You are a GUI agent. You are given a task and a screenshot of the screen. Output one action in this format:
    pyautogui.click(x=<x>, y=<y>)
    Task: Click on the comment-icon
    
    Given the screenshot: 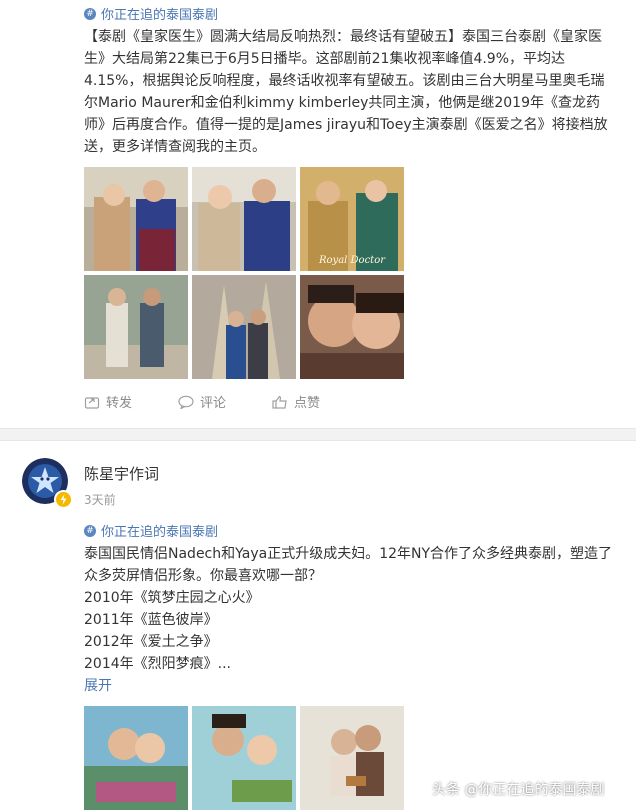 What is the action you would take?
    pyautogui.click(x=186, y=402)
    